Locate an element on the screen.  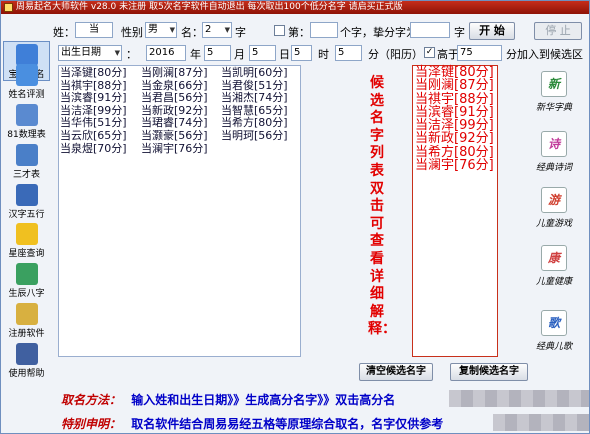
above-score-checkbox: ✓ is located at coordinates (429, 52).